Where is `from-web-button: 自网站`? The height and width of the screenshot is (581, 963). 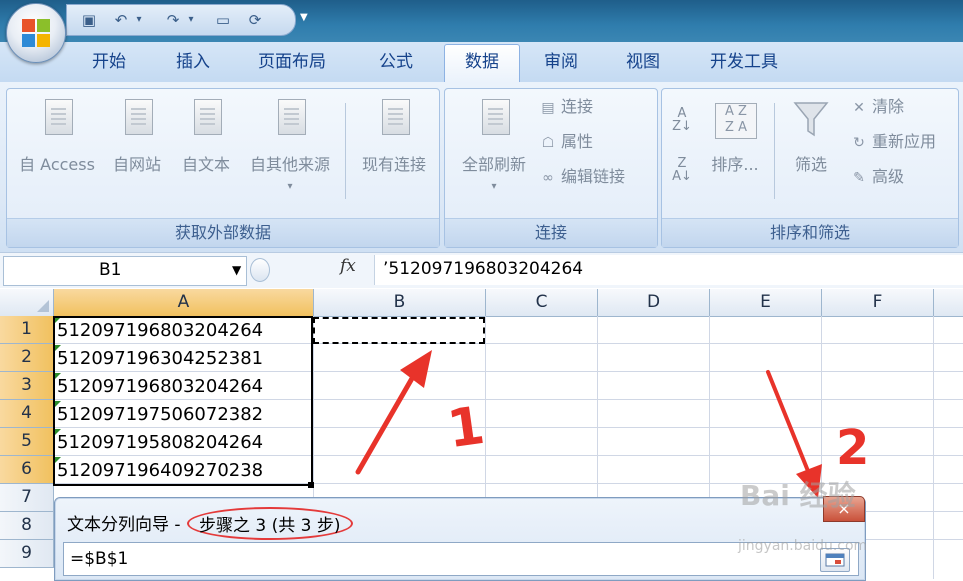 from-web-button: 自网站 is located at coordinates (137, 136).